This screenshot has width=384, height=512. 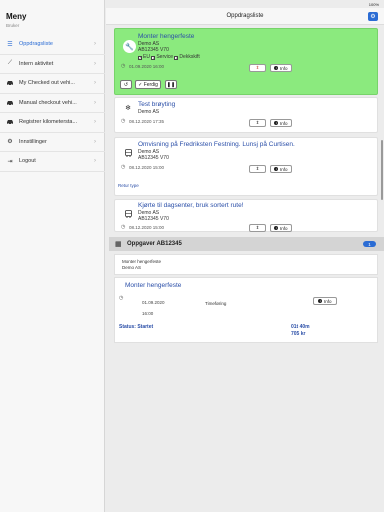 What do you see at coordinates (300, 327) in the screenshot?
I see `duration-text: 01t 40m` at bounding box center [300, 327].